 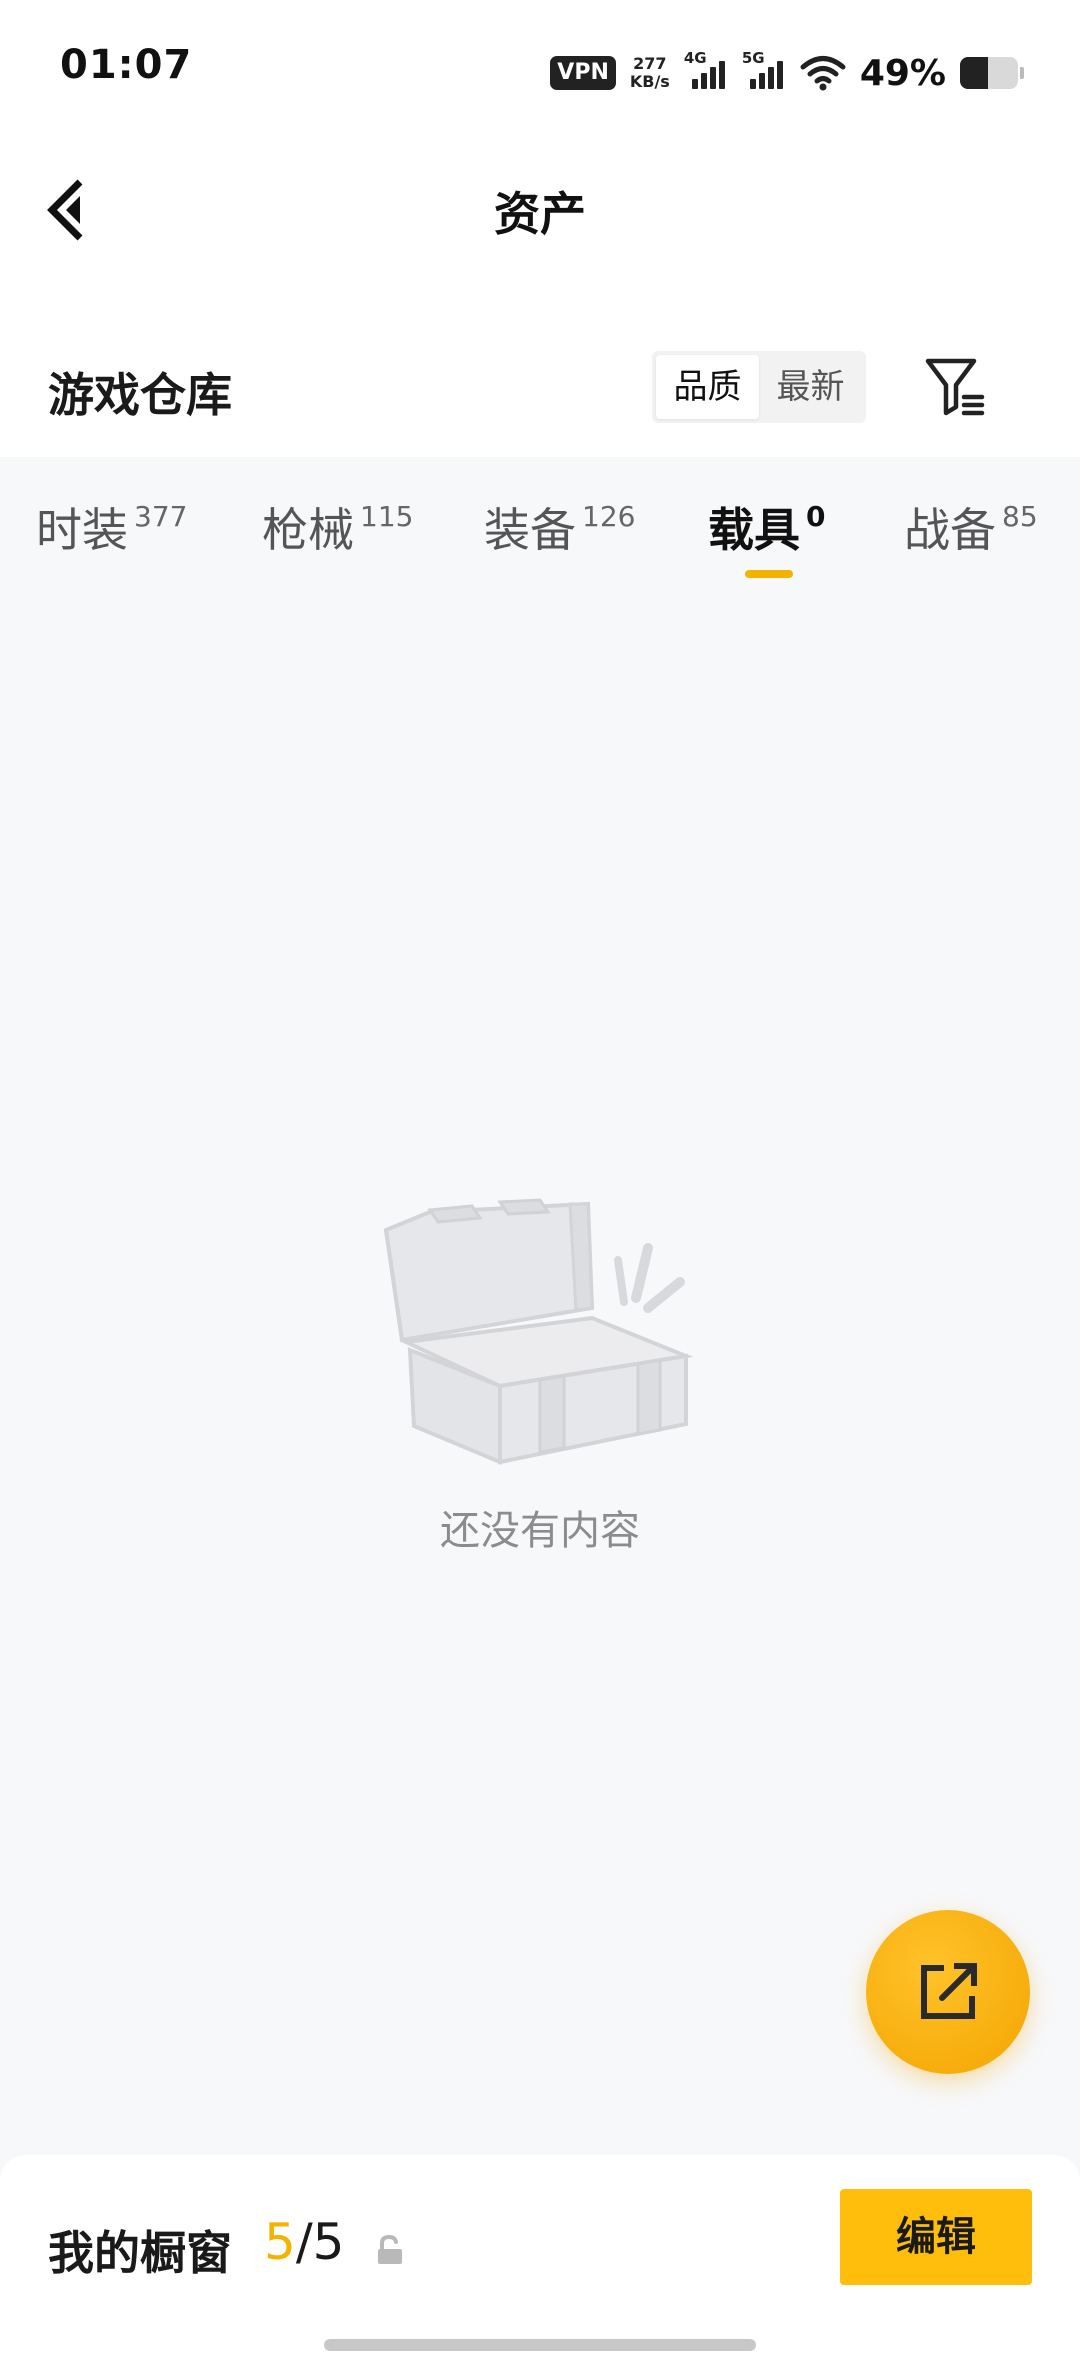 I want to click on battery-tip, so click(x=1022, y=73).